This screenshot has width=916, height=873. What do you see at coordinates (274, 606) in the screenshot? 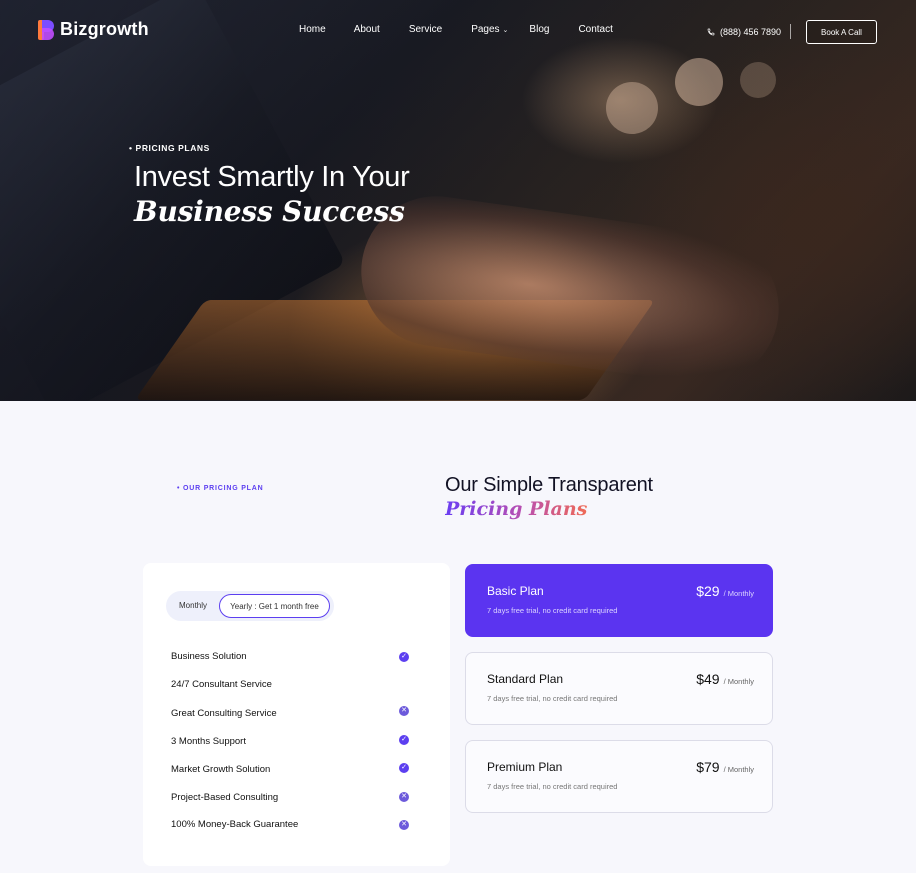
I see `toggle-yearly: Yearly : Get 1 month free` at bounding box center [274, 606].